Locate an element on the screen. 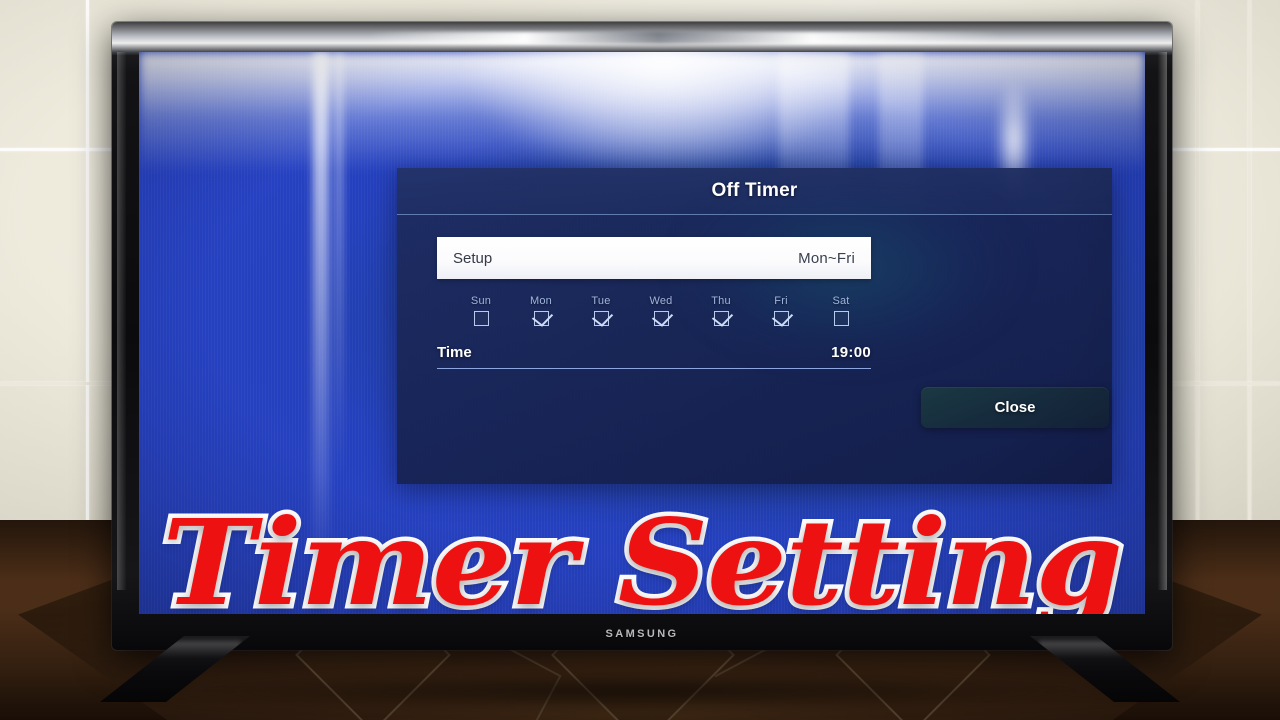 Image resolution: width=1280 pixels, height=720 pixels. bezel-top-reflection is located at coordinates (642, 39).